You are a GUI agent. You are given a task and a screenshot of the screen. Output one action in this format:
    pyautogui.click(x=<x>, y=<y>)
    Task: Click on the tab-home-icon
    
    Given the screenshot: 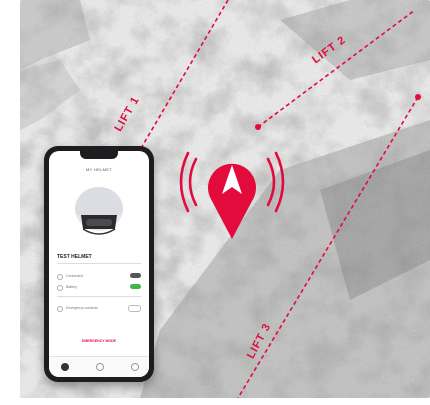 What is the action you would take?
    pyautogui.click(x=65, y=367)
    